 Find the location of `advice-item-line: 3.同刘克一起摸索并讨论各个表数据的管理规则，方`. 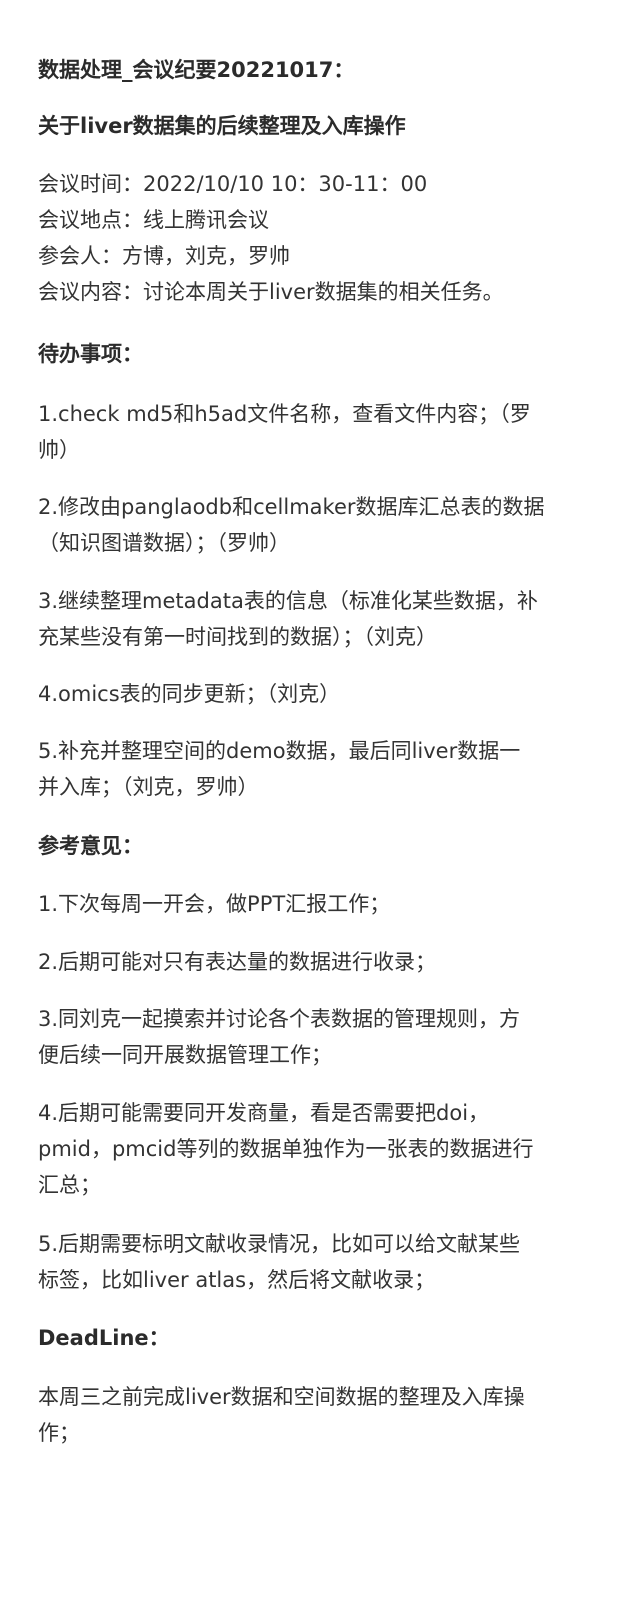

advice-item-line: 3.同刘克一起摸索并讨论各个表数据的管理规则，方 is located at coordinates (279, 1019).